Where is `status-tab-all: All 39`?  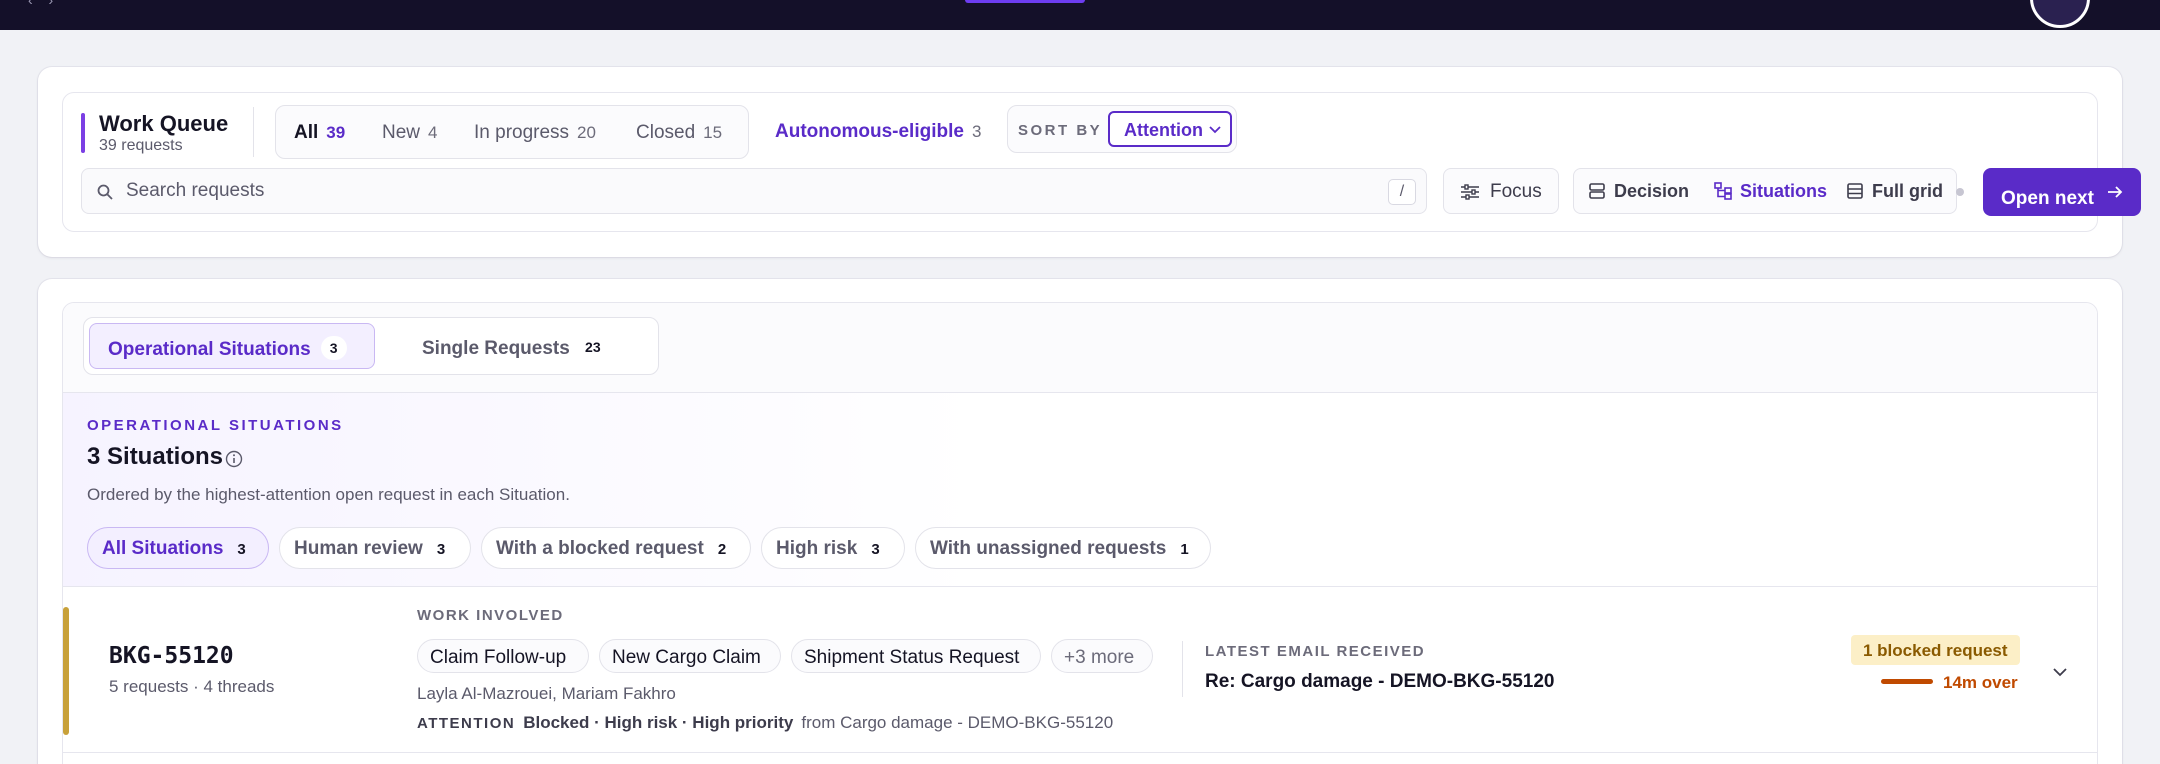 status-tab-all: All 39 is located at coordinates (319, 133).